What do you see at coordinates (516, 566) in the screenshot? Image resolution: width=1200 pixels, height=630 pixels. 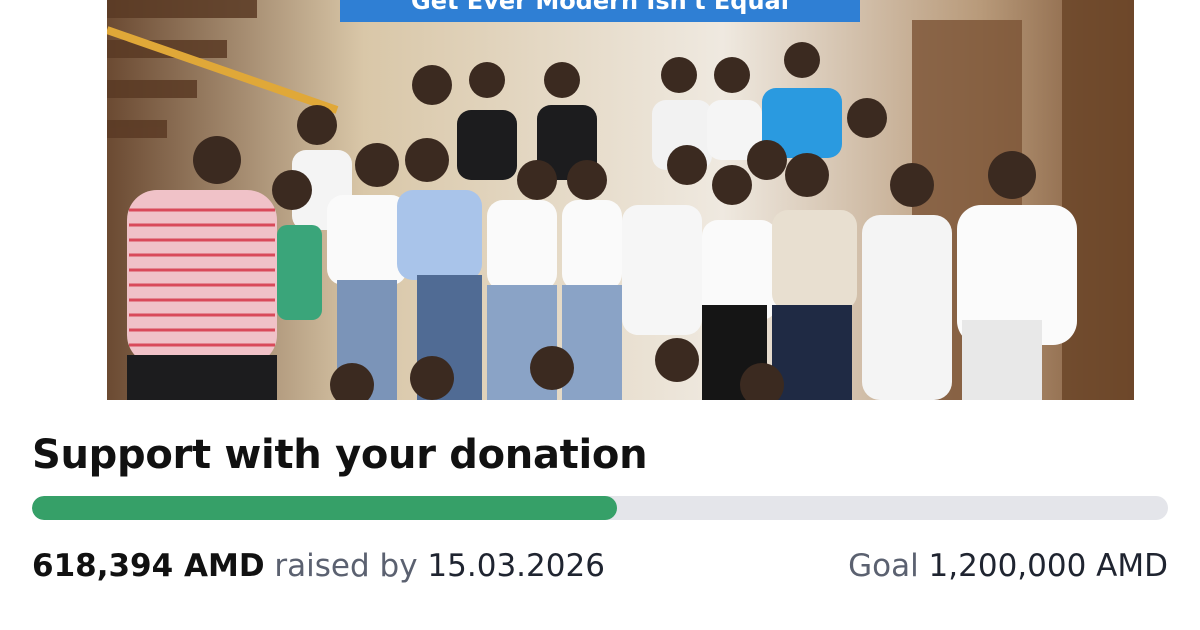 I see `deadline-date: 15.03.2026` at bounding box center [516, 566].